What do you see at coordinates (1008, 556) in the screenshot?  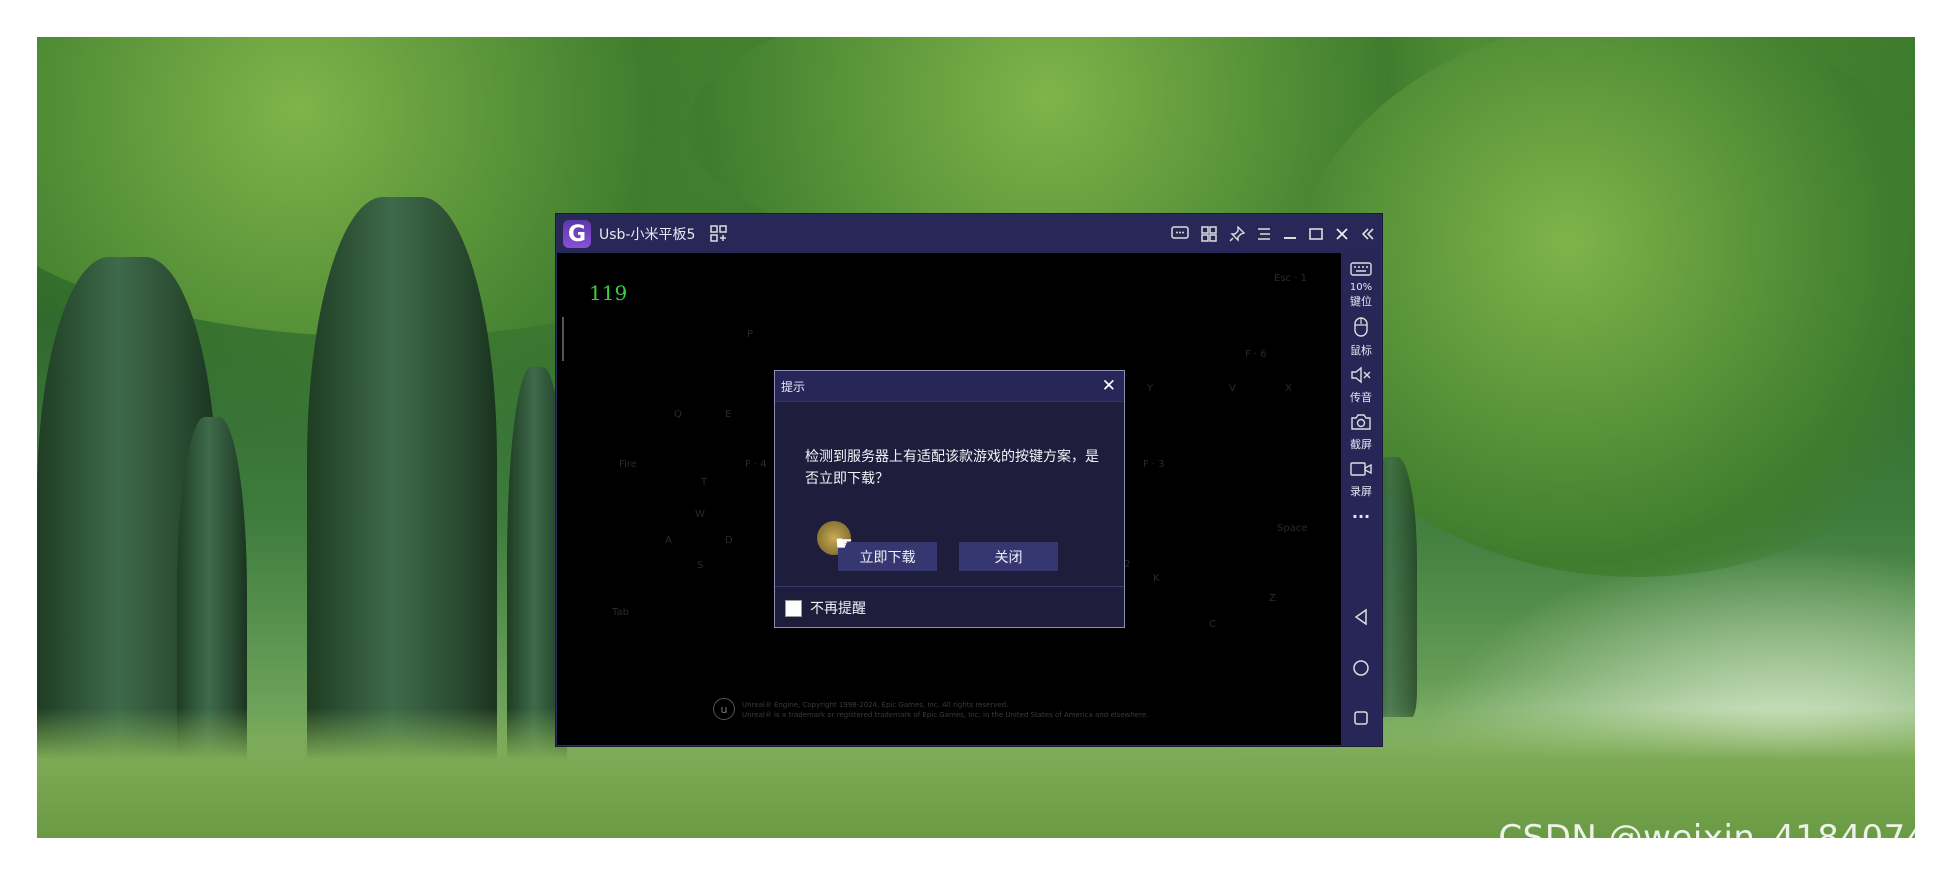 I see `close-button: 关闭` at bounding box center [1008, 556].